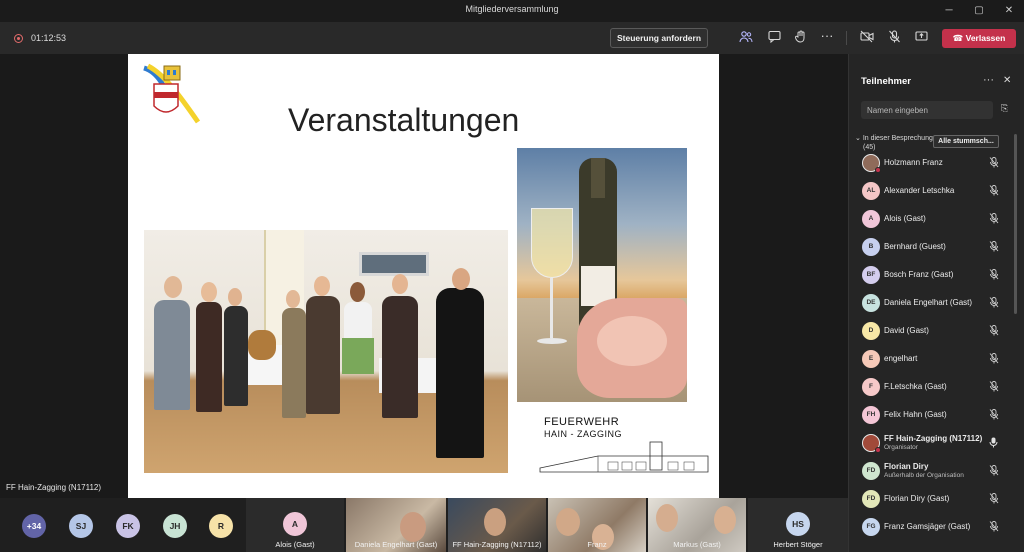 The height and width of the screenshot is (552, 1024). I want to click on people-icon, so click(746, 38).